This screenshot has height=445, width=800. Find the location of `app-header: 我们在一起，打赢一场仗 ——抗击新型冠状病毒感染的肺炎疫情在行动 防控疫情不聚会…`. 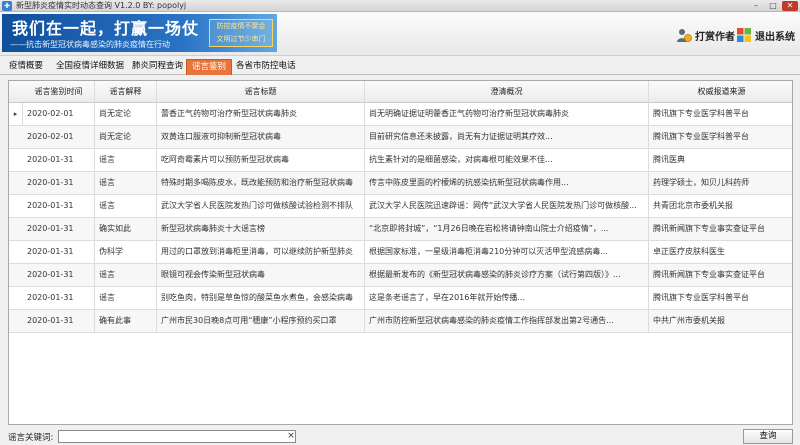

app-header: 我们在一起，打赢一场仗 ——抗击新型冠状病毒感染的肺炎疫情在行动 防控疫情不聚会… is located at coordinates (400, 34).